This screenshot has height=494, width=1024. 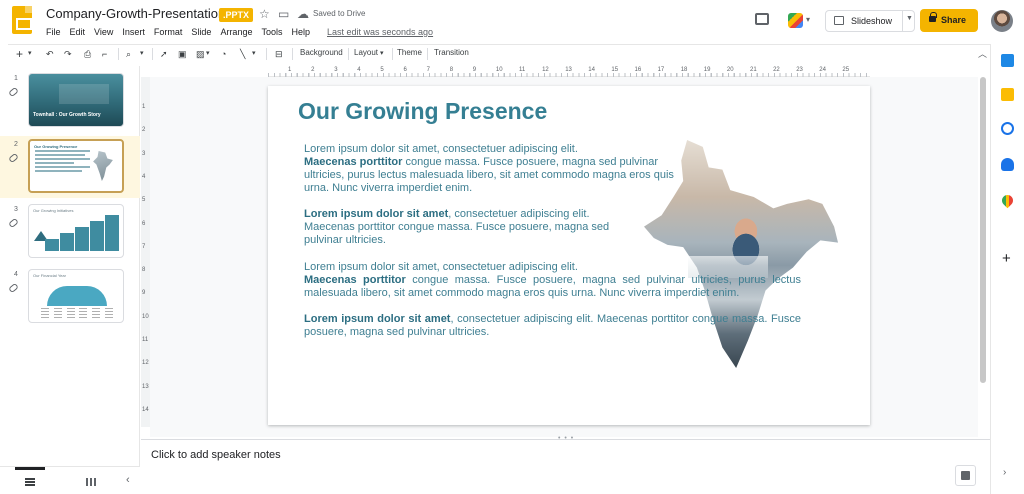 What do you see at coordinates (271, 32) in the screenshot?
I see `menu-tools: Tools` at bounding box center [271, 32].